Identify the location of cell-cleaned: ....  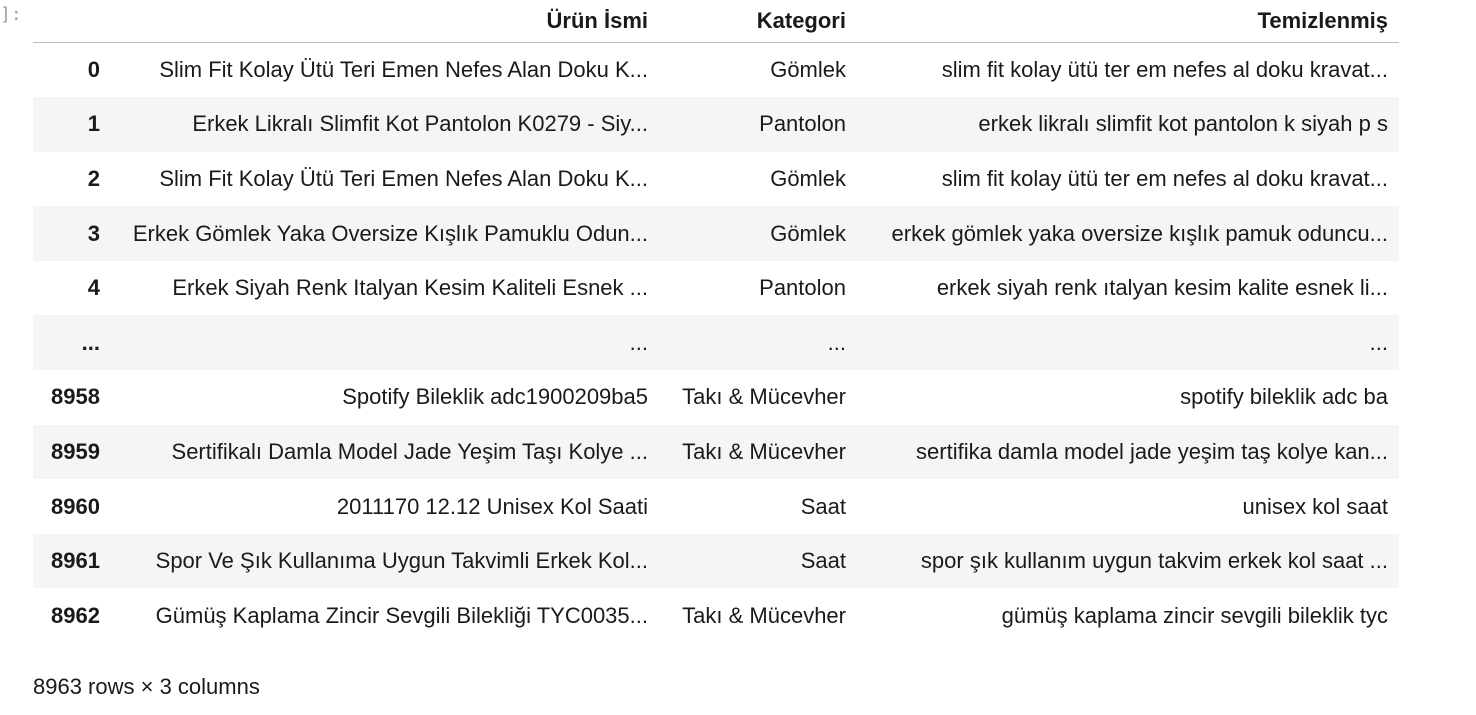
(1378, 342).